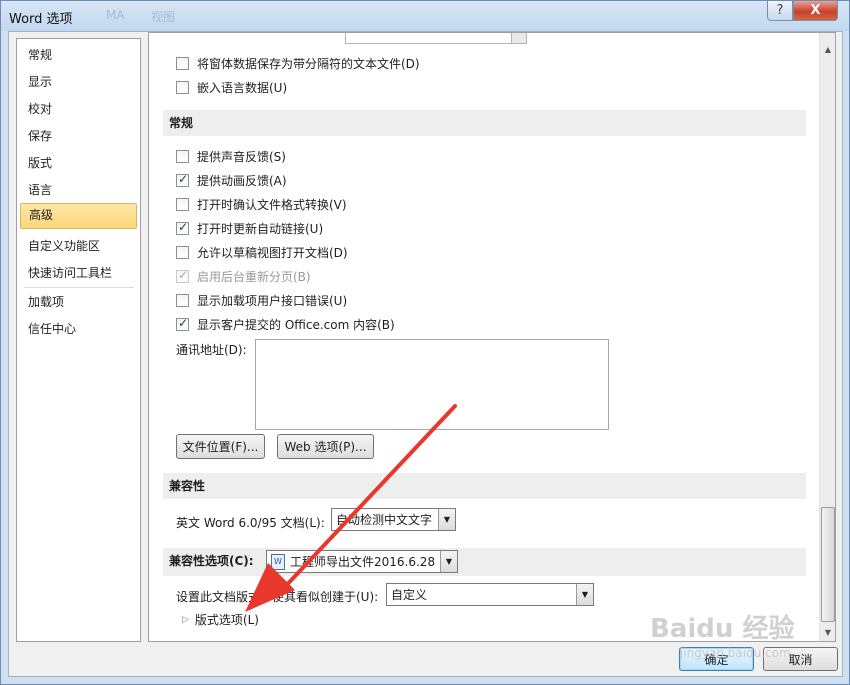  What do you see at coordinates (827, 632) in the screenshot?
I see `scroll-down-icon: ▼` at bounding box center [827, 632].